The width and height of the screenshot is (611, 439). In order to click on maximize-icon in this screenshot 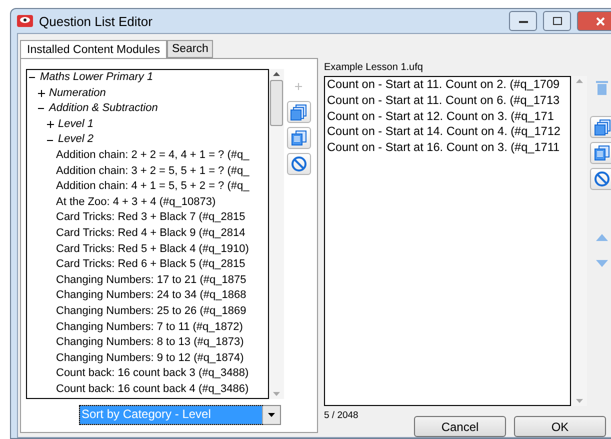, I will do `click(557, 21)`.